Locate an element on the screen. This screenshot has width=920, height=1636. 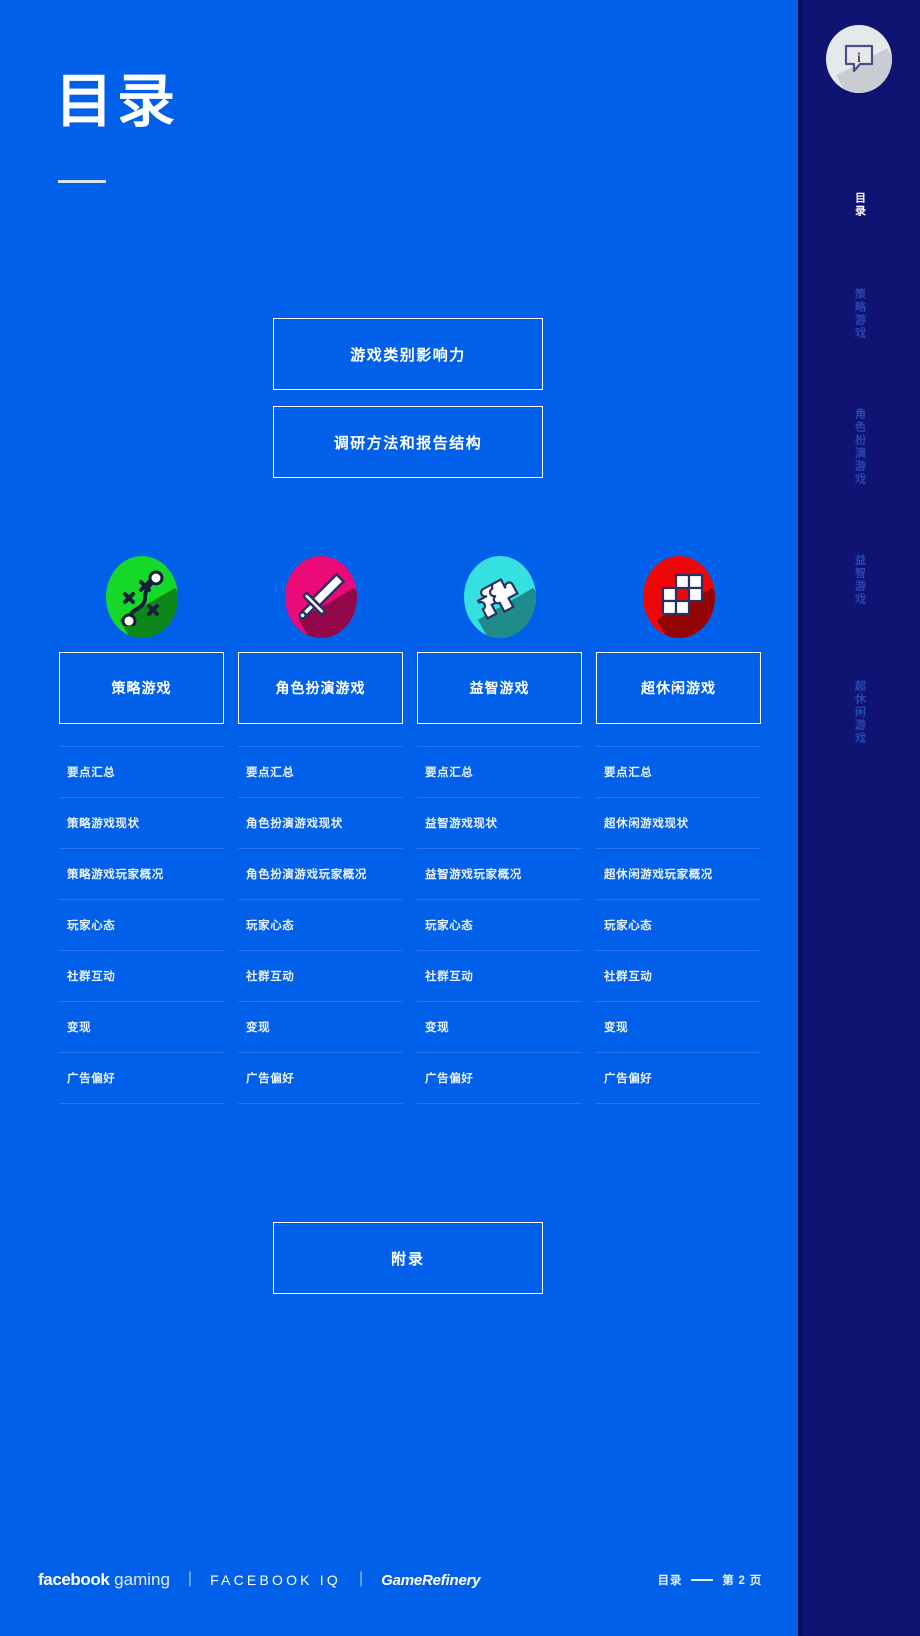
list-item: 角色扮演游戏现状 is located at coordinates (320, 823).